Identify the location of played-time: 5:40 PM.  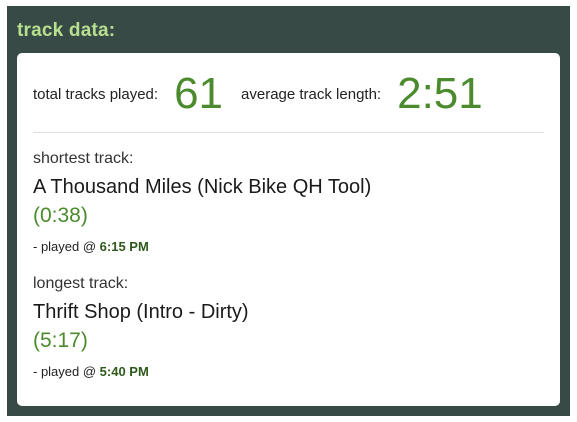
(124, 371).